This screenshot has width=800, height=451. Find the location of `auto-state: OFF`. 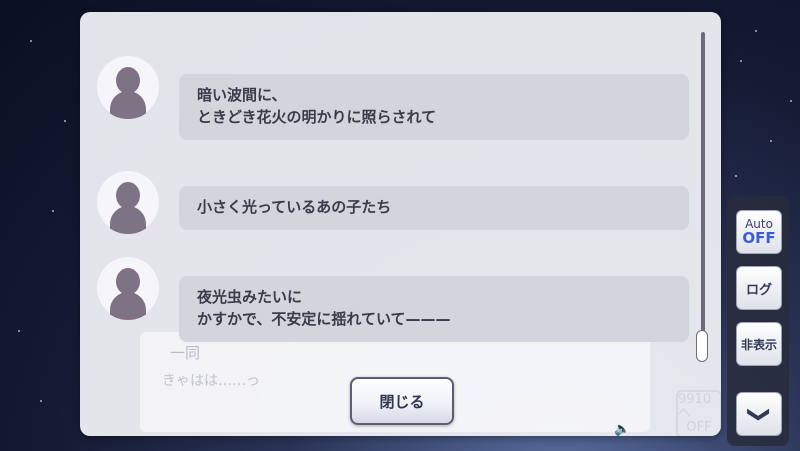

auto-state: OFF is located at coordinates (759, 238).